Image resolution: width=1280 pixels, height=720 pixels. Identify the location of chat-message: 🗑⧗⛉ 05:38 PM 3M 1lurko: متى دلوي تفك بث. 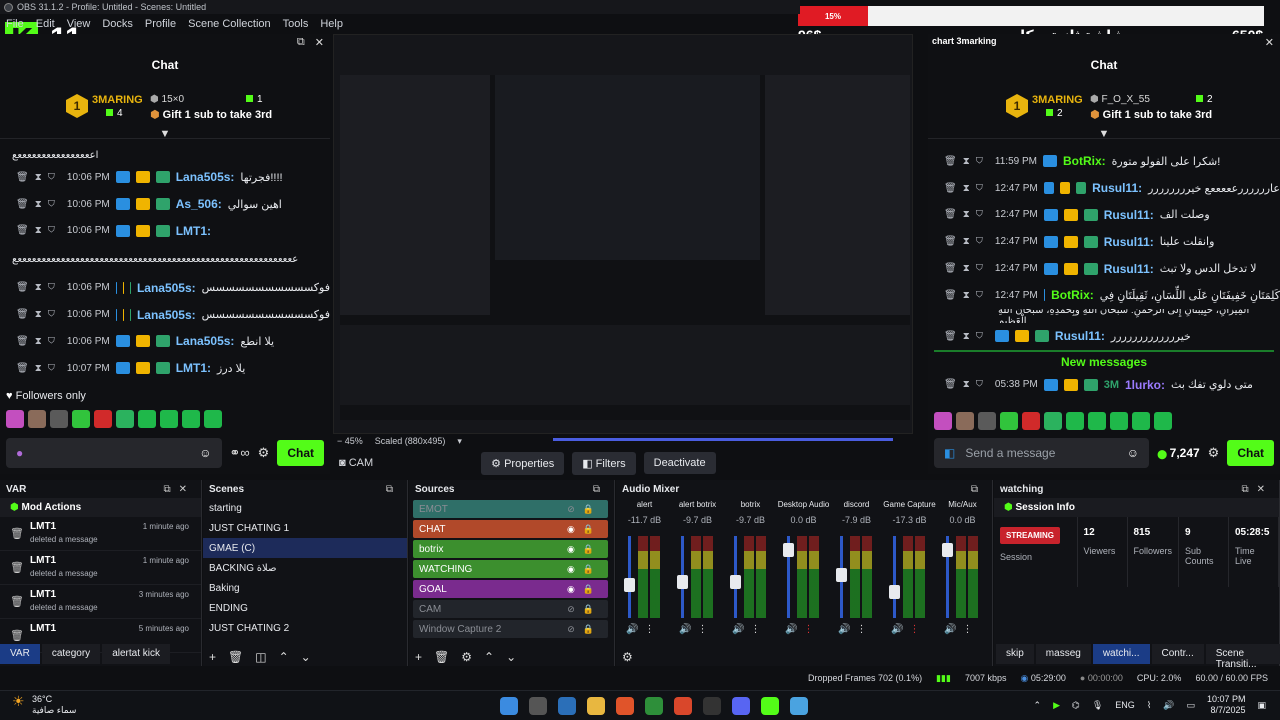
(1104, 385).